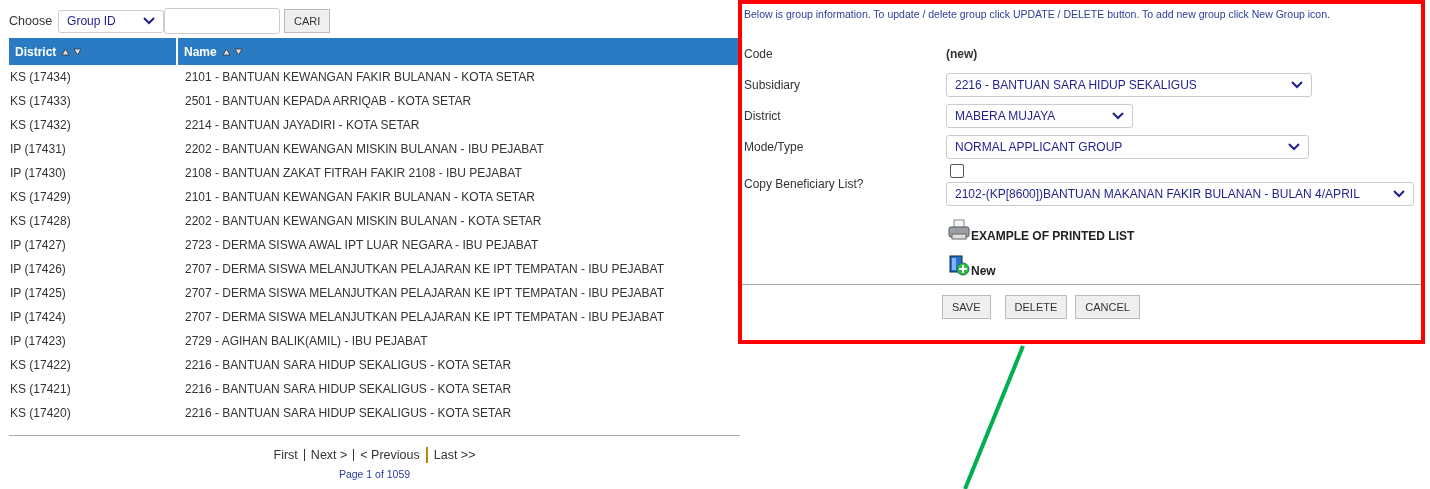  What do you see at coordinates (759, 53) in the screenshot?
I see `field-label: Code` at bounding box center [759, 53].